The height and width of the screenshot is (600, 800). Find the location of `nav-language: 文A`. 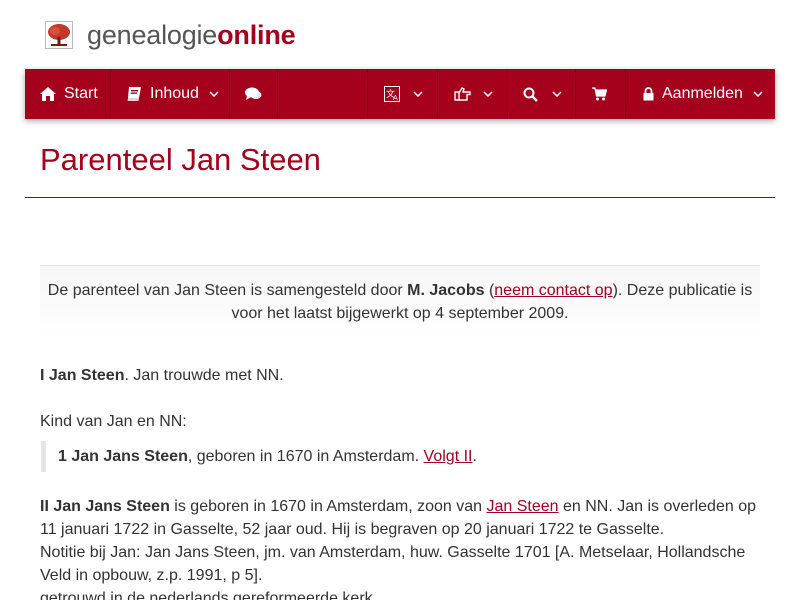

nav-language: 文A is located at coordinates (403, 94).